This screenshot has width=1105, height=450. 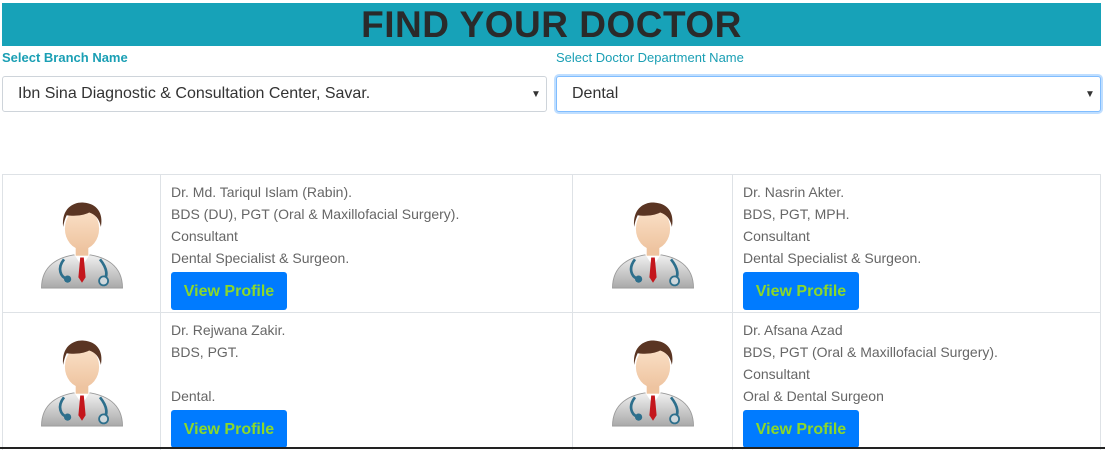 I want to click on department-select-value: Dental, so click(x=595, y=93).